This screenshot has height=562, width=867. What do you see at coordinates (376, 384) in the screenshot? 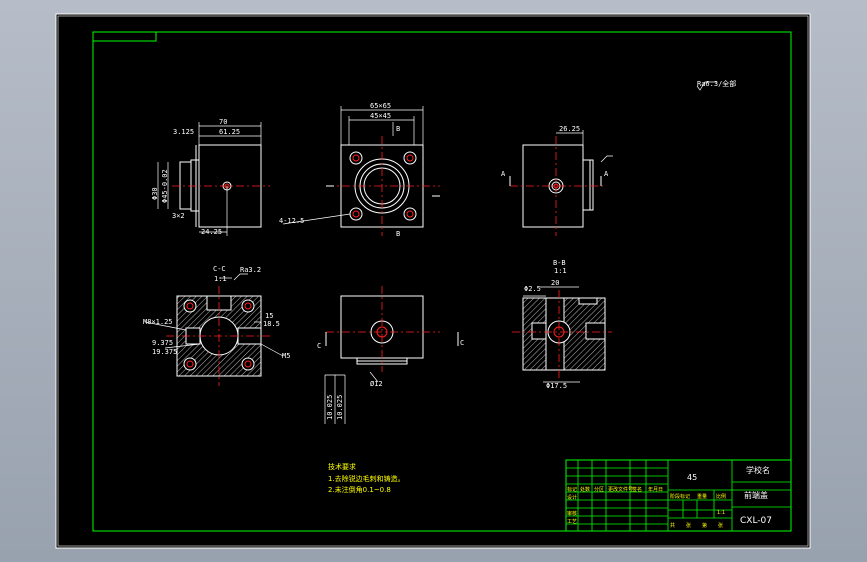
I see `dim-d12: Ø12` at bounding box center [376, 384].